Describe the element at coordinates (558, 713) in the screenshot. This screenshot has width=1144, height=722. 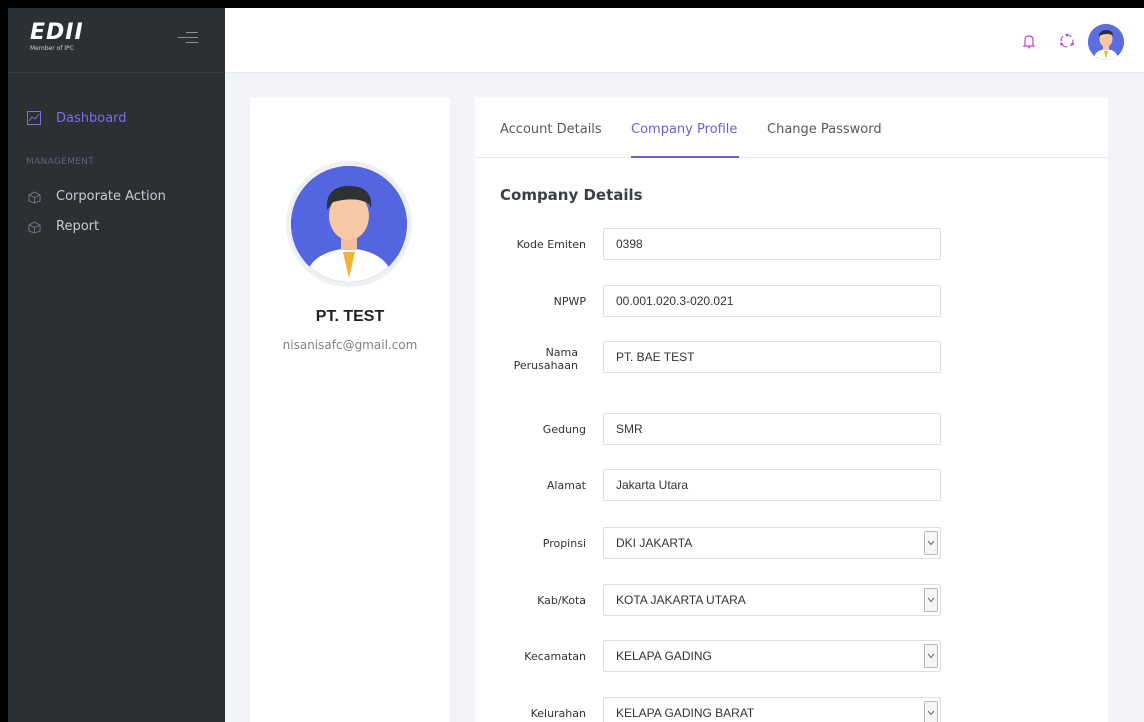
I see `field-label: Kelurahan` at that location.